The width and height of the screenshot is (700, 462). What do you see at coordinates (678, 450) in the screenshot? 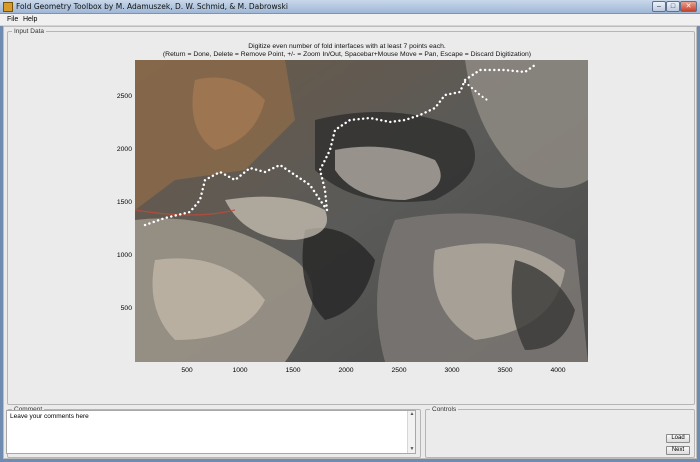
I see `next-button: Next` at bounding box center [678, 450].